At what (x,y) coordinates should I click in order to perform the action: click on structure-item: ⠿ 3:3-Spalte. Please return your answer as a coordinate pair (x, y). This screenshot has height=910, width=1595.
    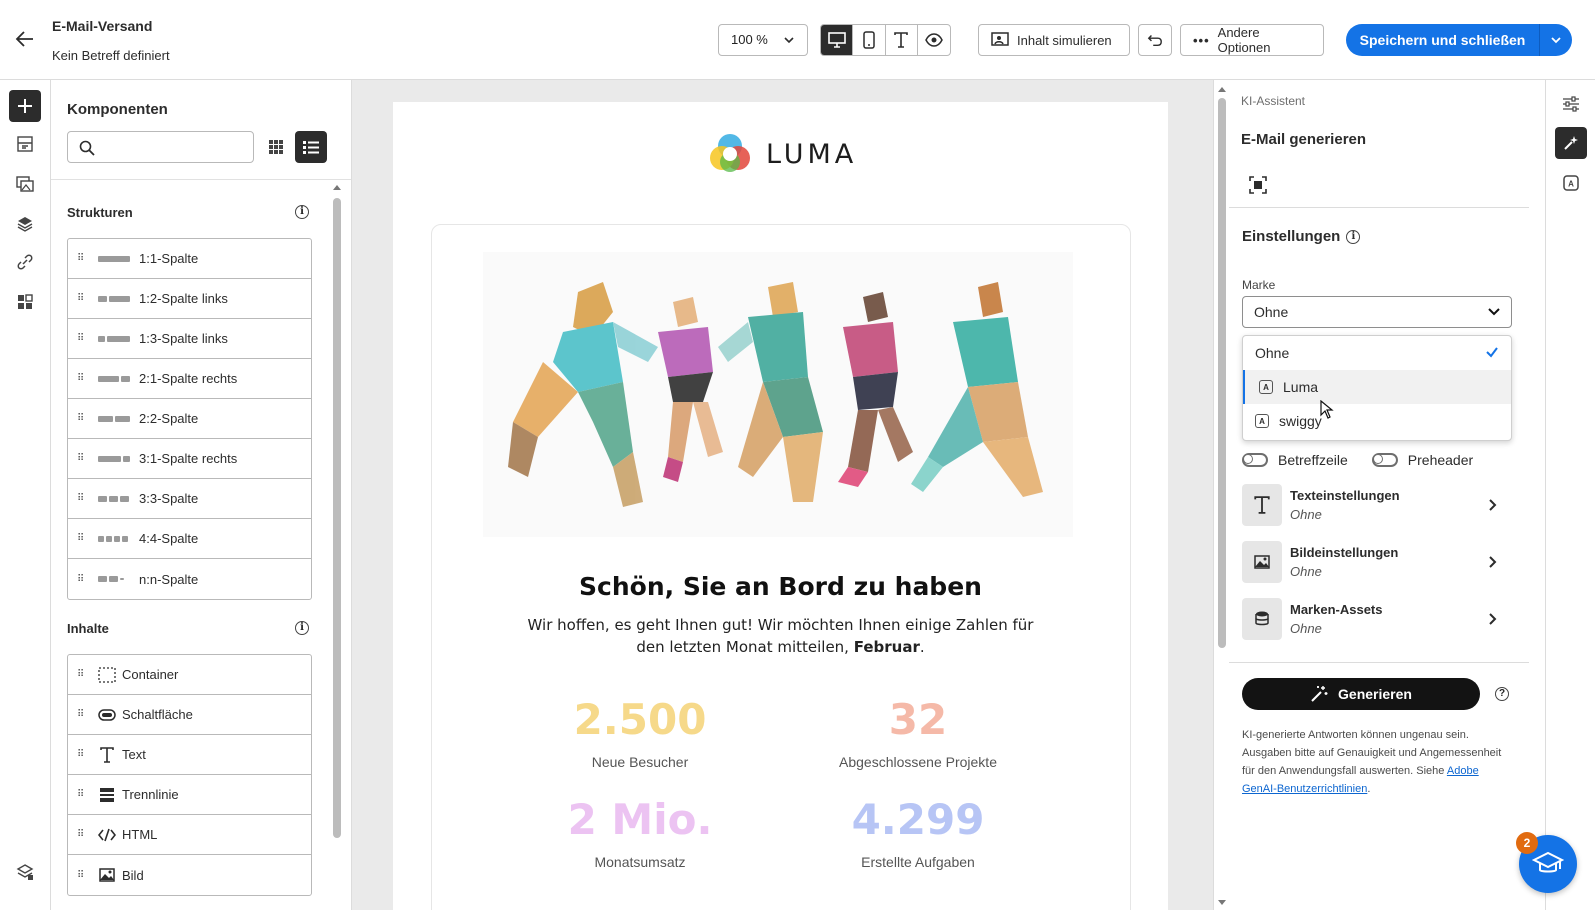
    Looking at the image, I should click on (189, 499).